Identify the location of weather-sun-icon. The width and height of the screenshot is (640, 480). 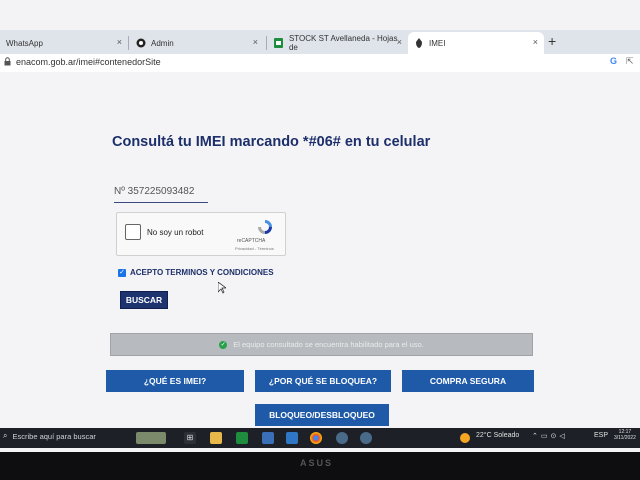
(465, 438).